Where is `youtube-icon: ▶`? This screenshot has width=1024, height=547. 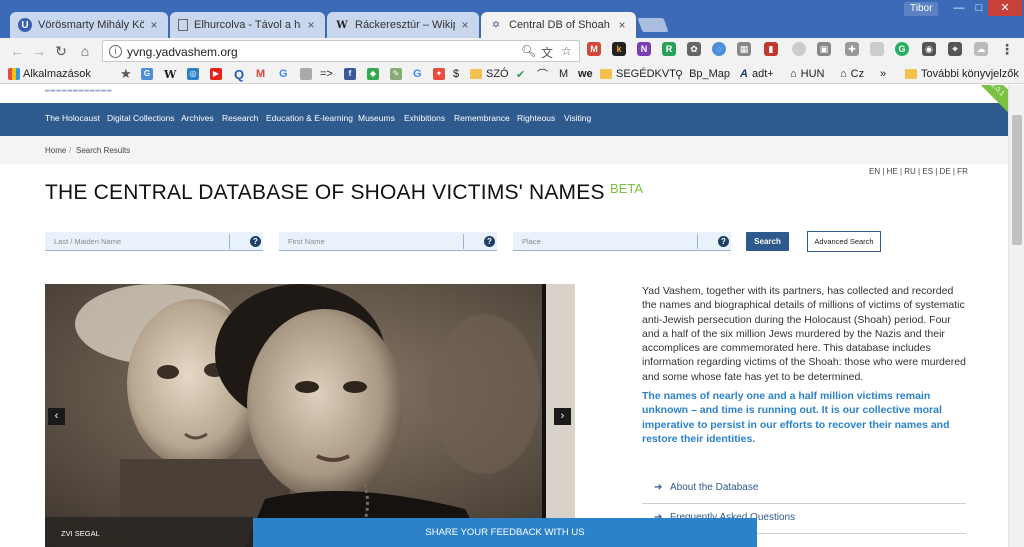 youtube-icon: ▶ is located at coordinates (217, 74).